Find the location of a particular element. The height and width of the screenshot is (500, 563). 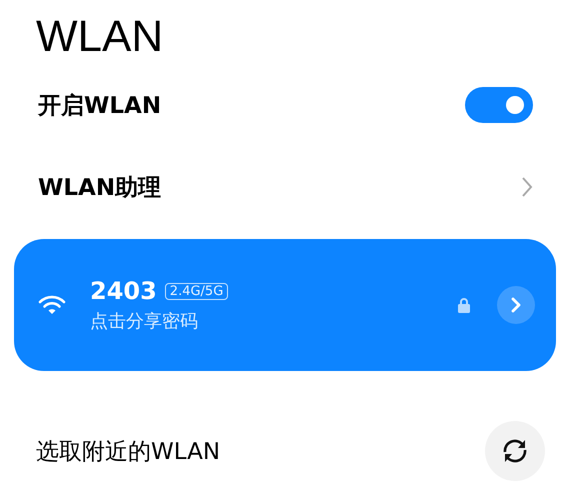

band-tag: 2.4G/5G is located at coordinates (196, 291).